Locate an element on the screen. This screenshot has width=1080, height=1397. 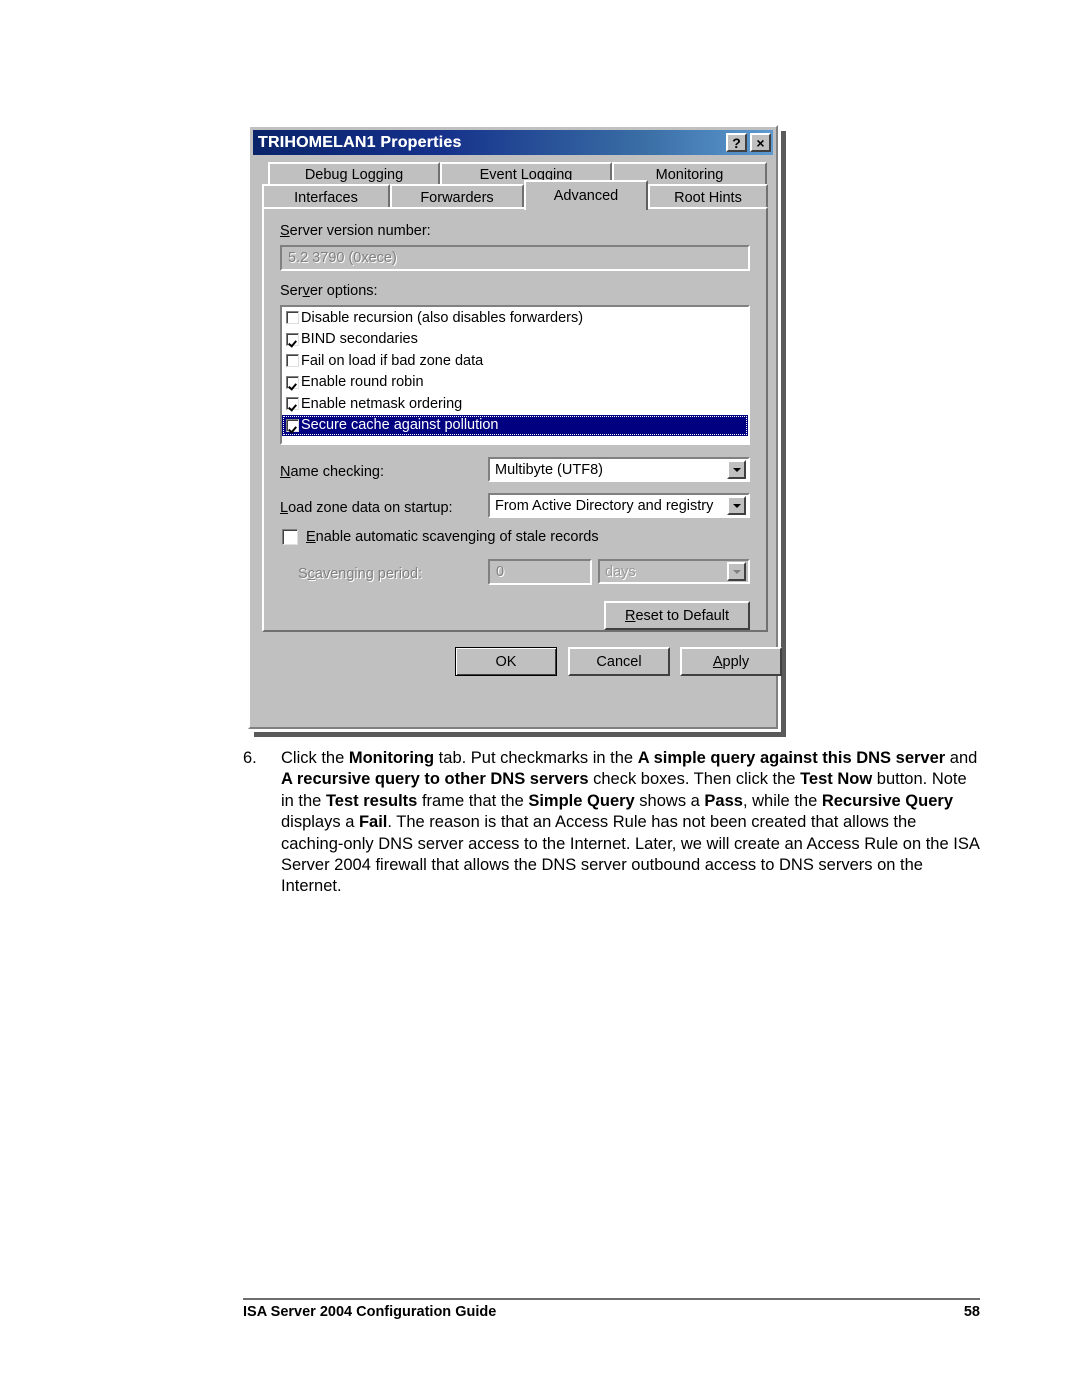
step-text-run: Click the is located at coordinates (315, 758).